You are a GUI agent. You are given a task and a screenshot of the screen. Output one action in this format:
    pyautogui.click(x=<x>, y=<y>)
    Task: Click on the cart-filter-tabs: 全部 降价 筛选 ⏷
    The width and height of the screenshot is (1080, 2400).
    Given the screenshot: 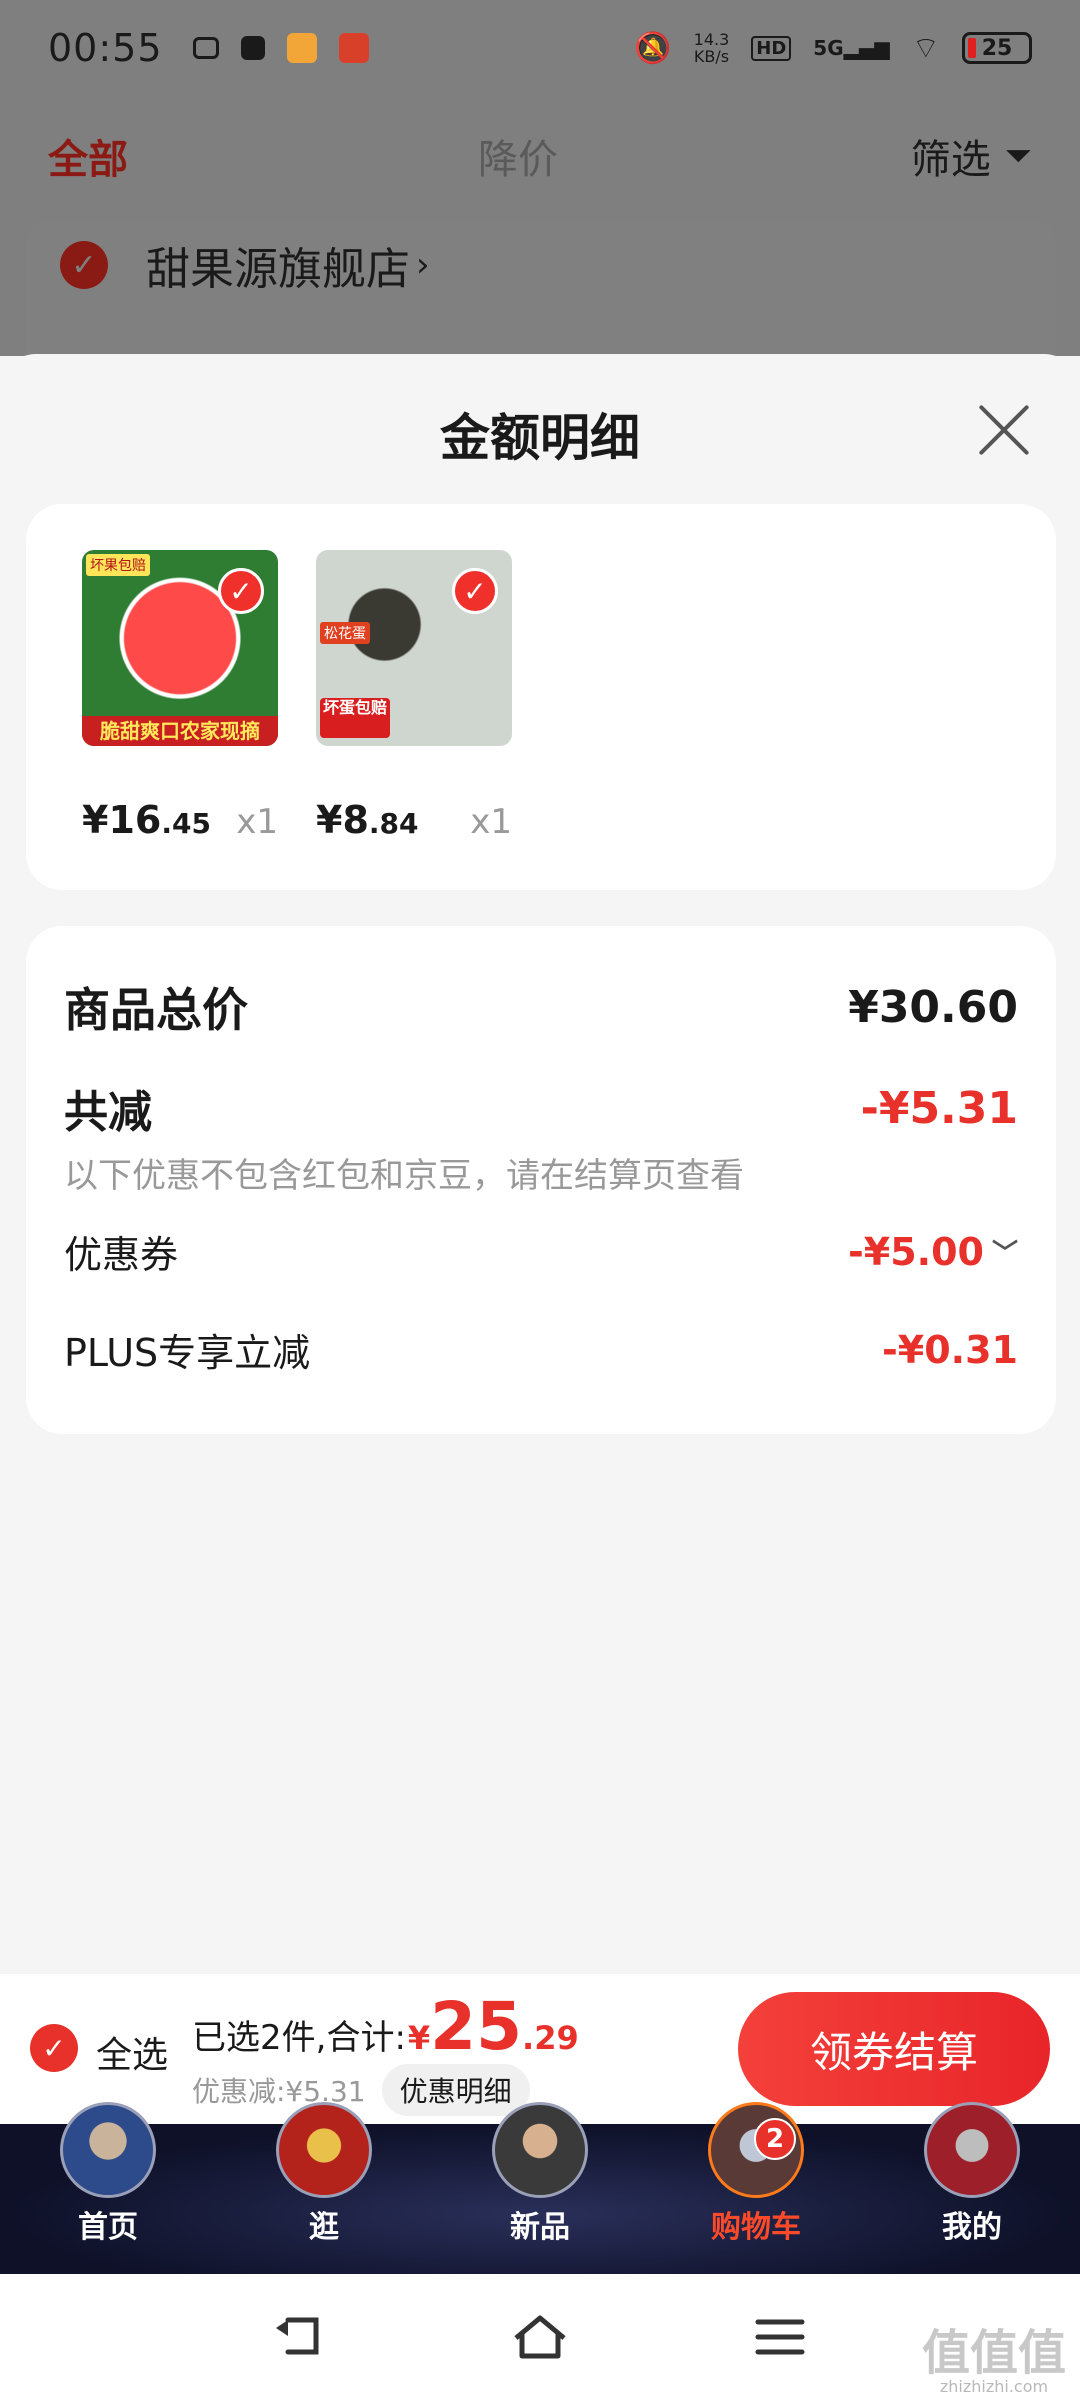 What is the action you would take?
    pyautogui.click(x=540, y=156)
    